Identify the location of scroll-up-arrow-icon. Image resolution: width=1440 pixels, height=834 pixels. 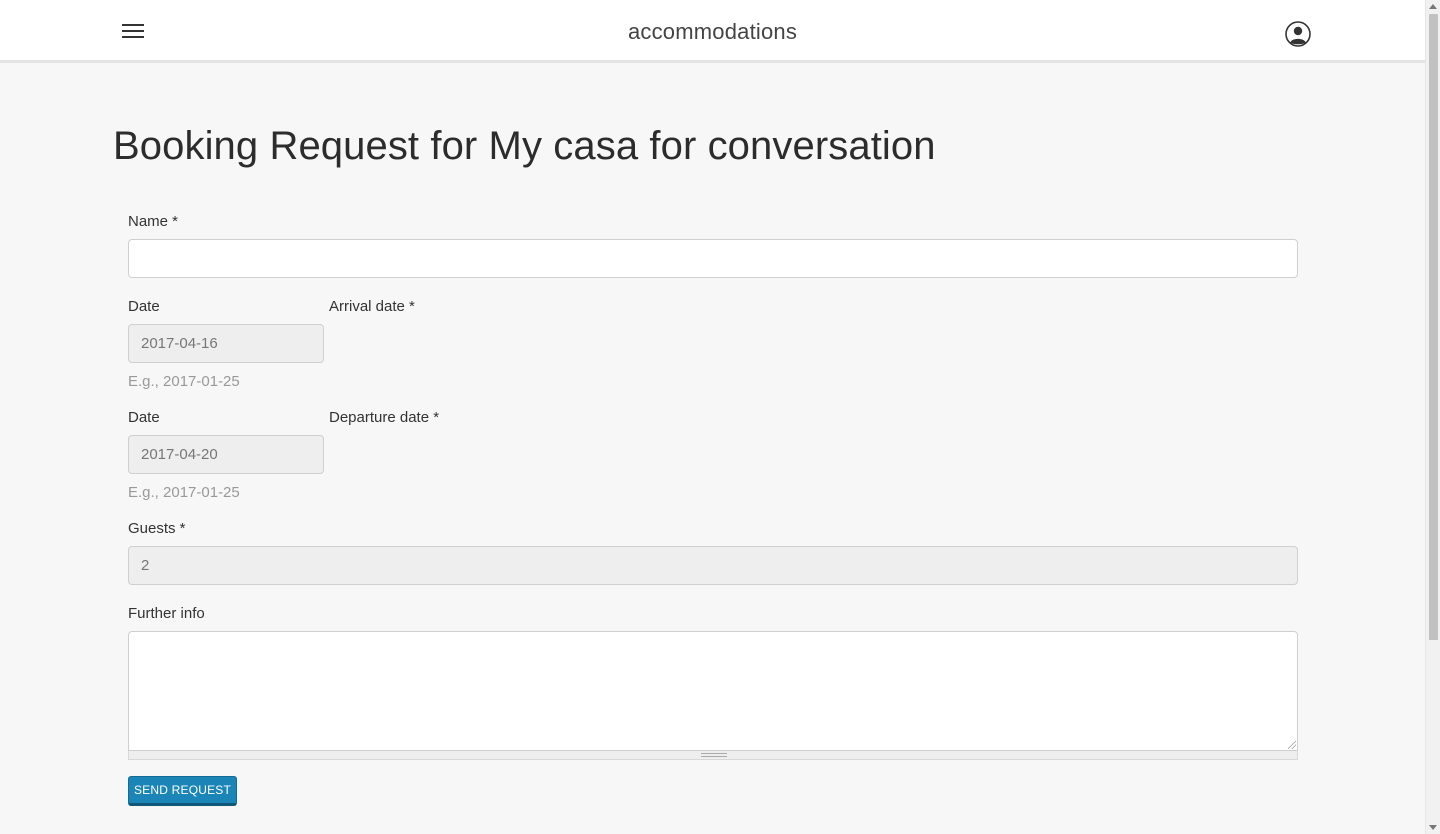
(1433, 6).